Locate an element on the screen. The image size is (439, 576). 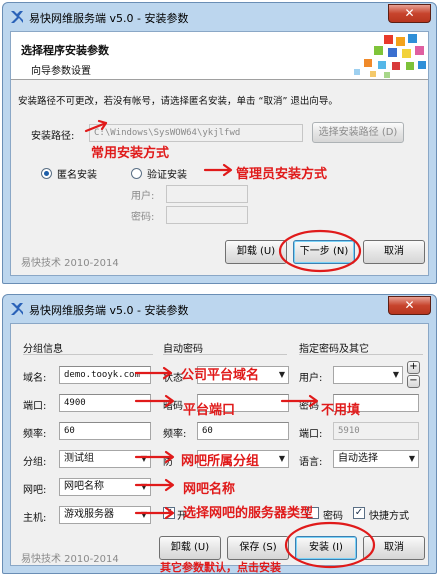
circle-next-button is located at coordinates (320, 251).